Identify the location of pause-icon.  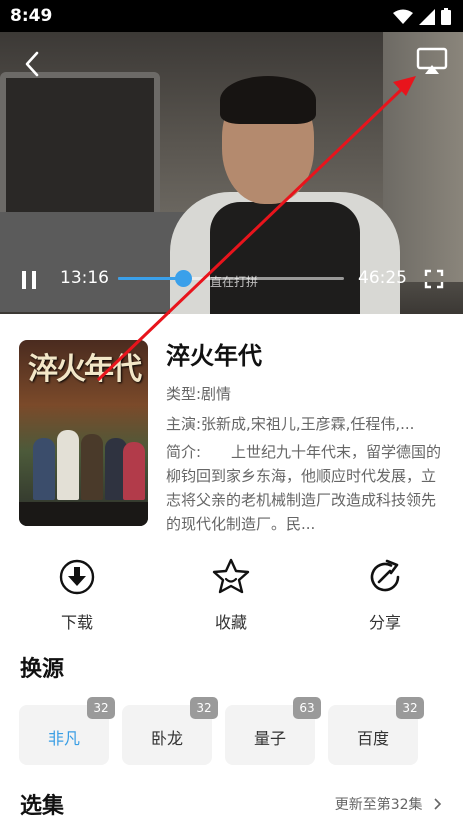
(29, 280).